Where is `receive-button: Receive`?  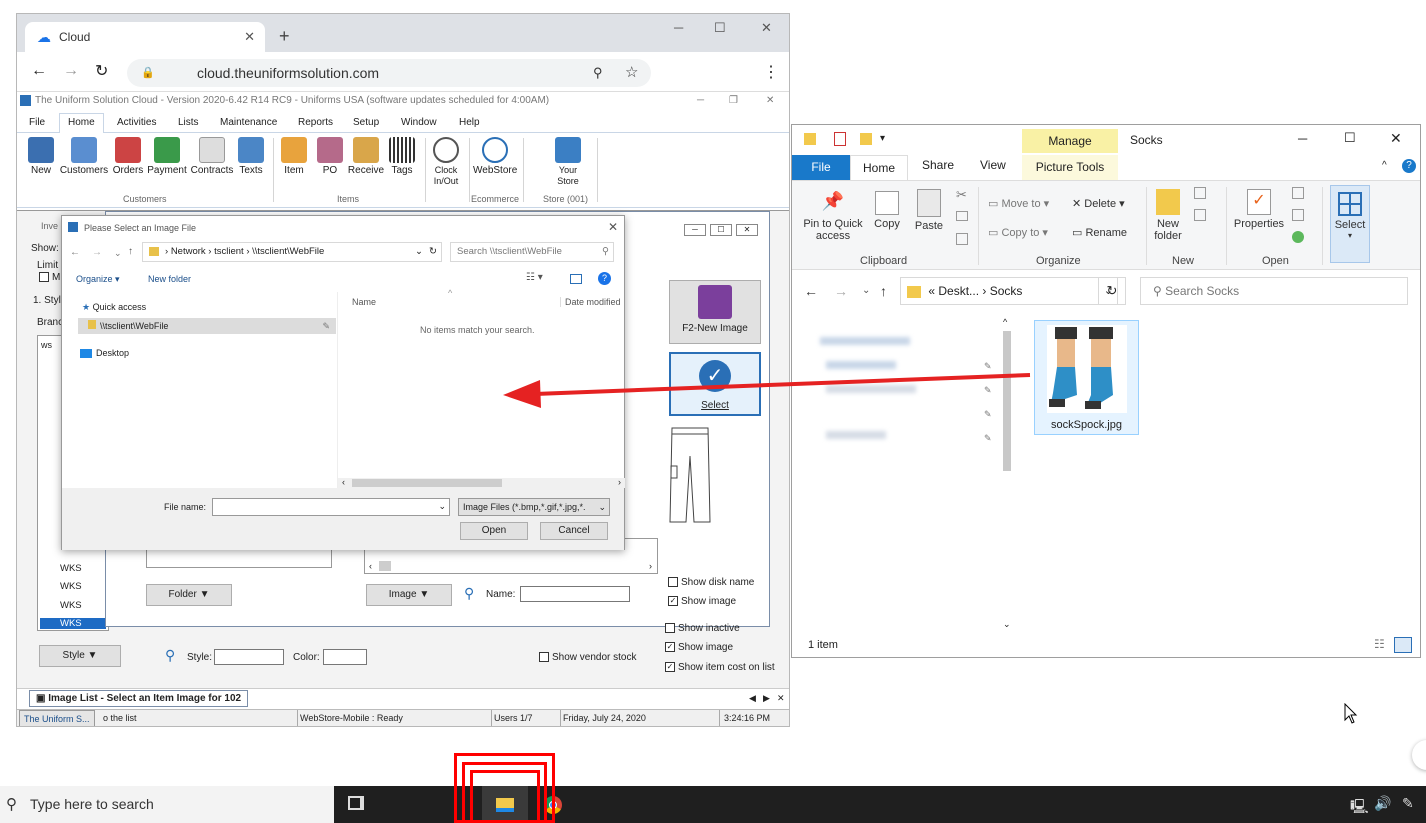 receive-button: Receive is located at coordinates (366, 156).